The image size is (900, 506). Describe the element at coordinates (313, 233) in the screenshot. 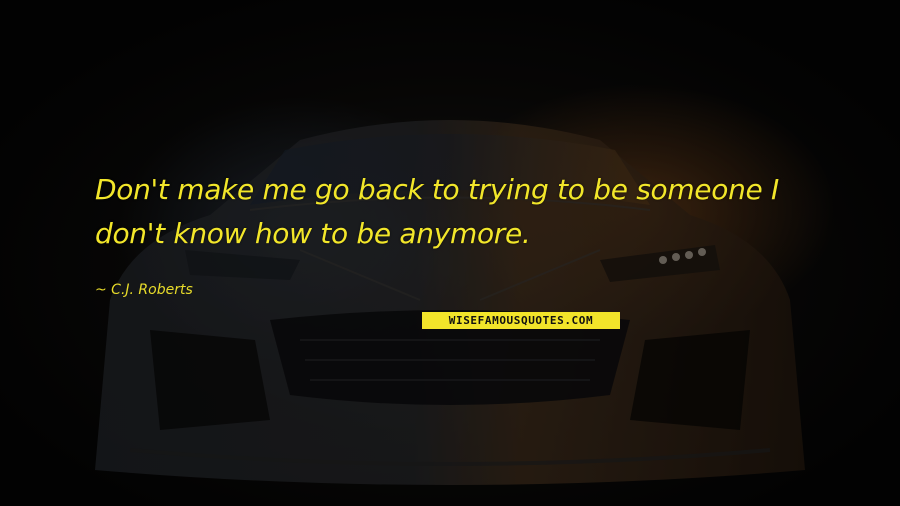

I see `quote-line-2: don't know how to be anymore.` at that location.